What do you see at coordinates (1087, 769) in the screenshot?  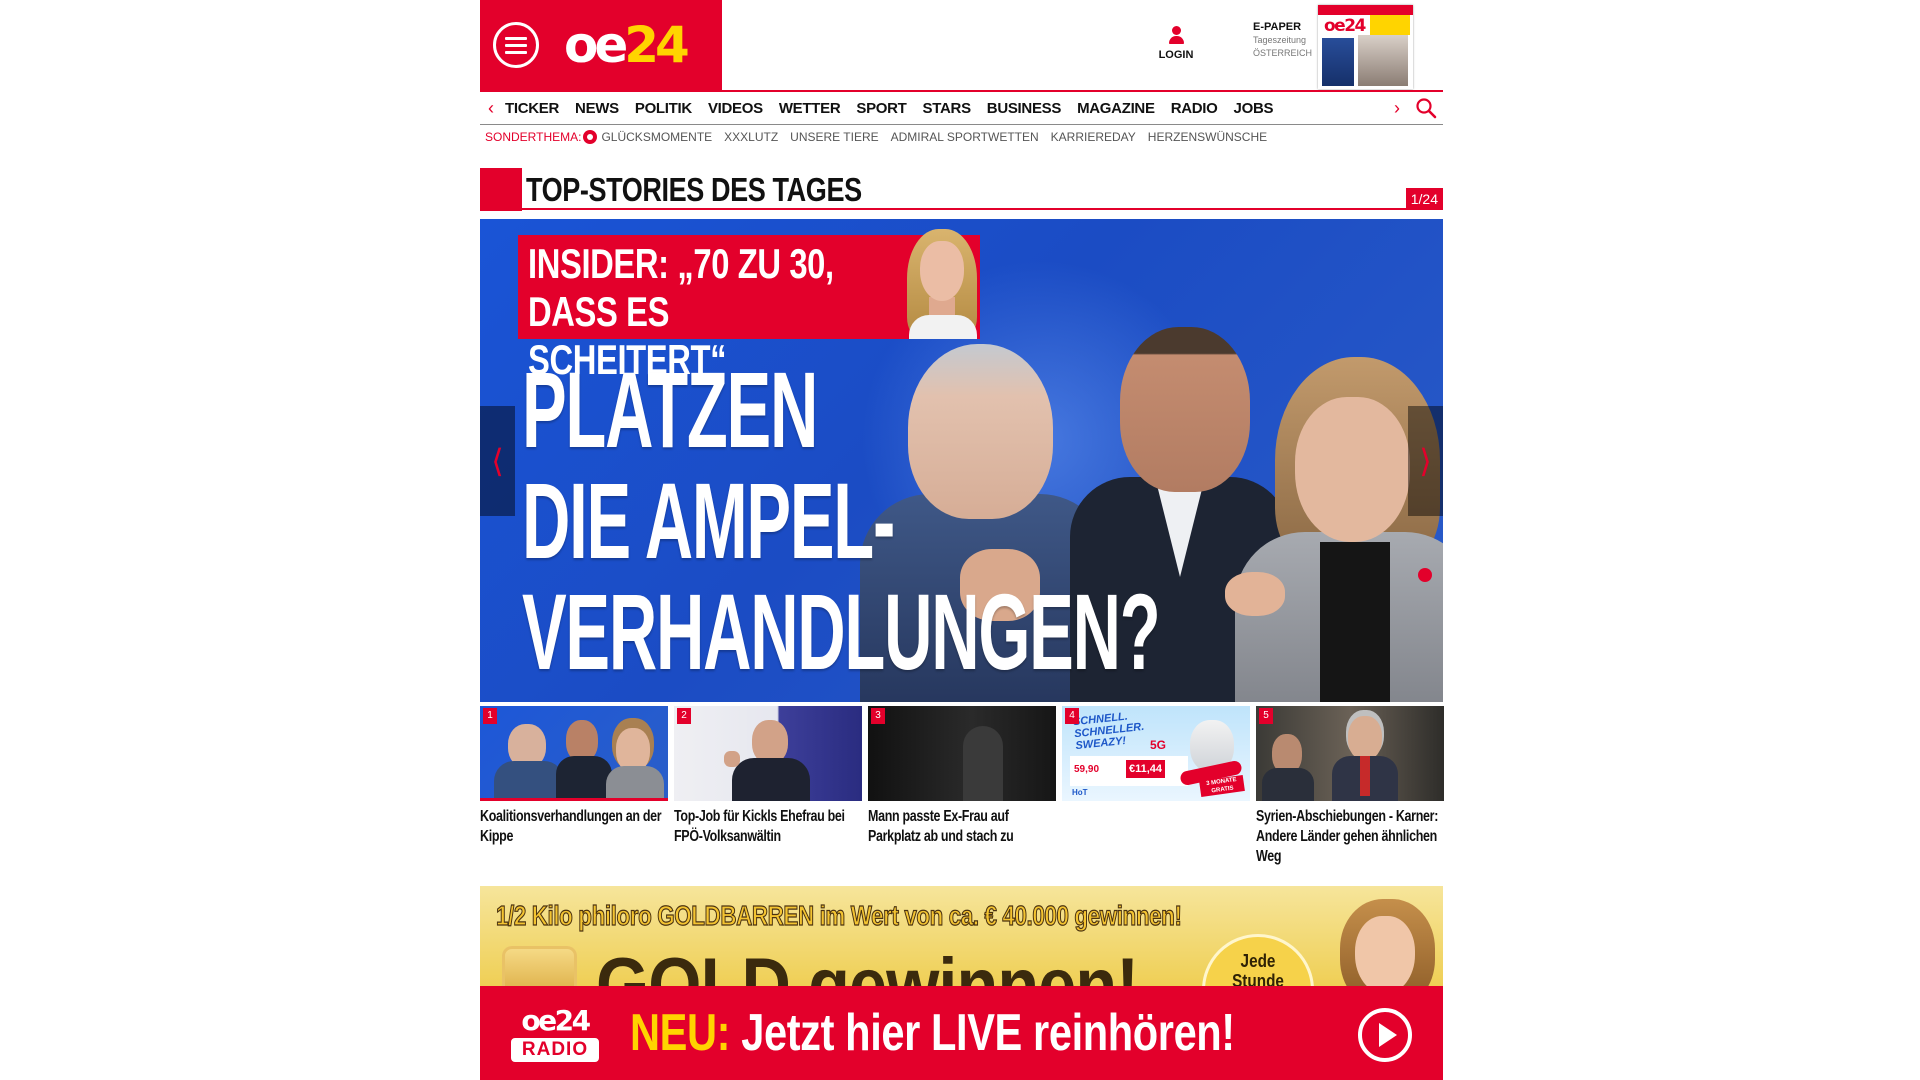 I see `ad-thumb-price-left: 59,90` at bounding box center [1087, 769].